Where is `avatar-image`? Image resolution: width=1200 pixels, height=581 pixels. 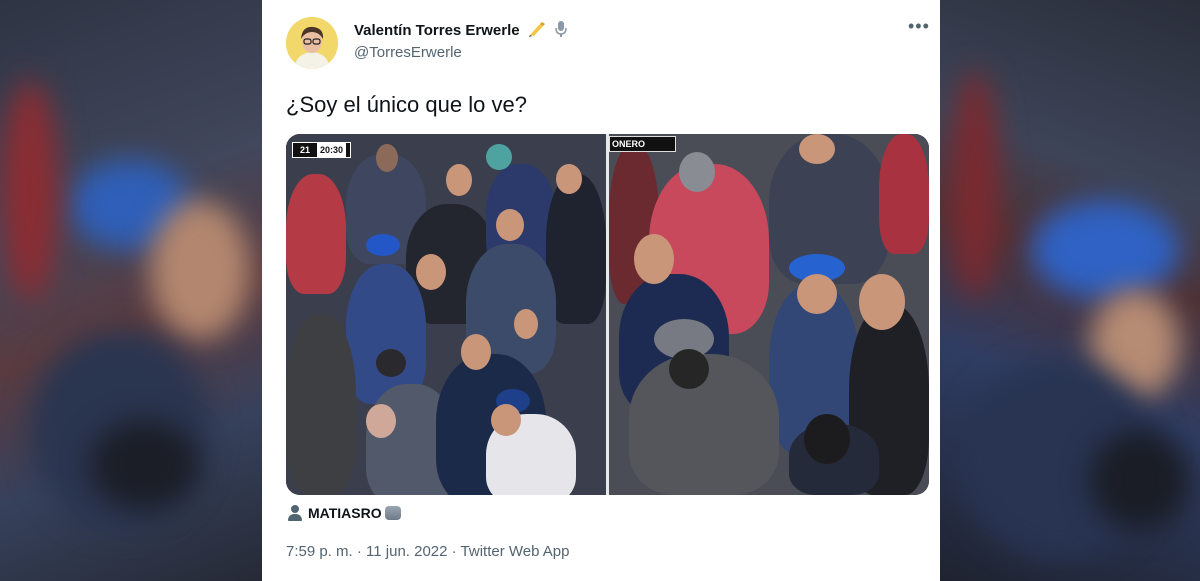
avatar-image is located at coordinates (312, 43).